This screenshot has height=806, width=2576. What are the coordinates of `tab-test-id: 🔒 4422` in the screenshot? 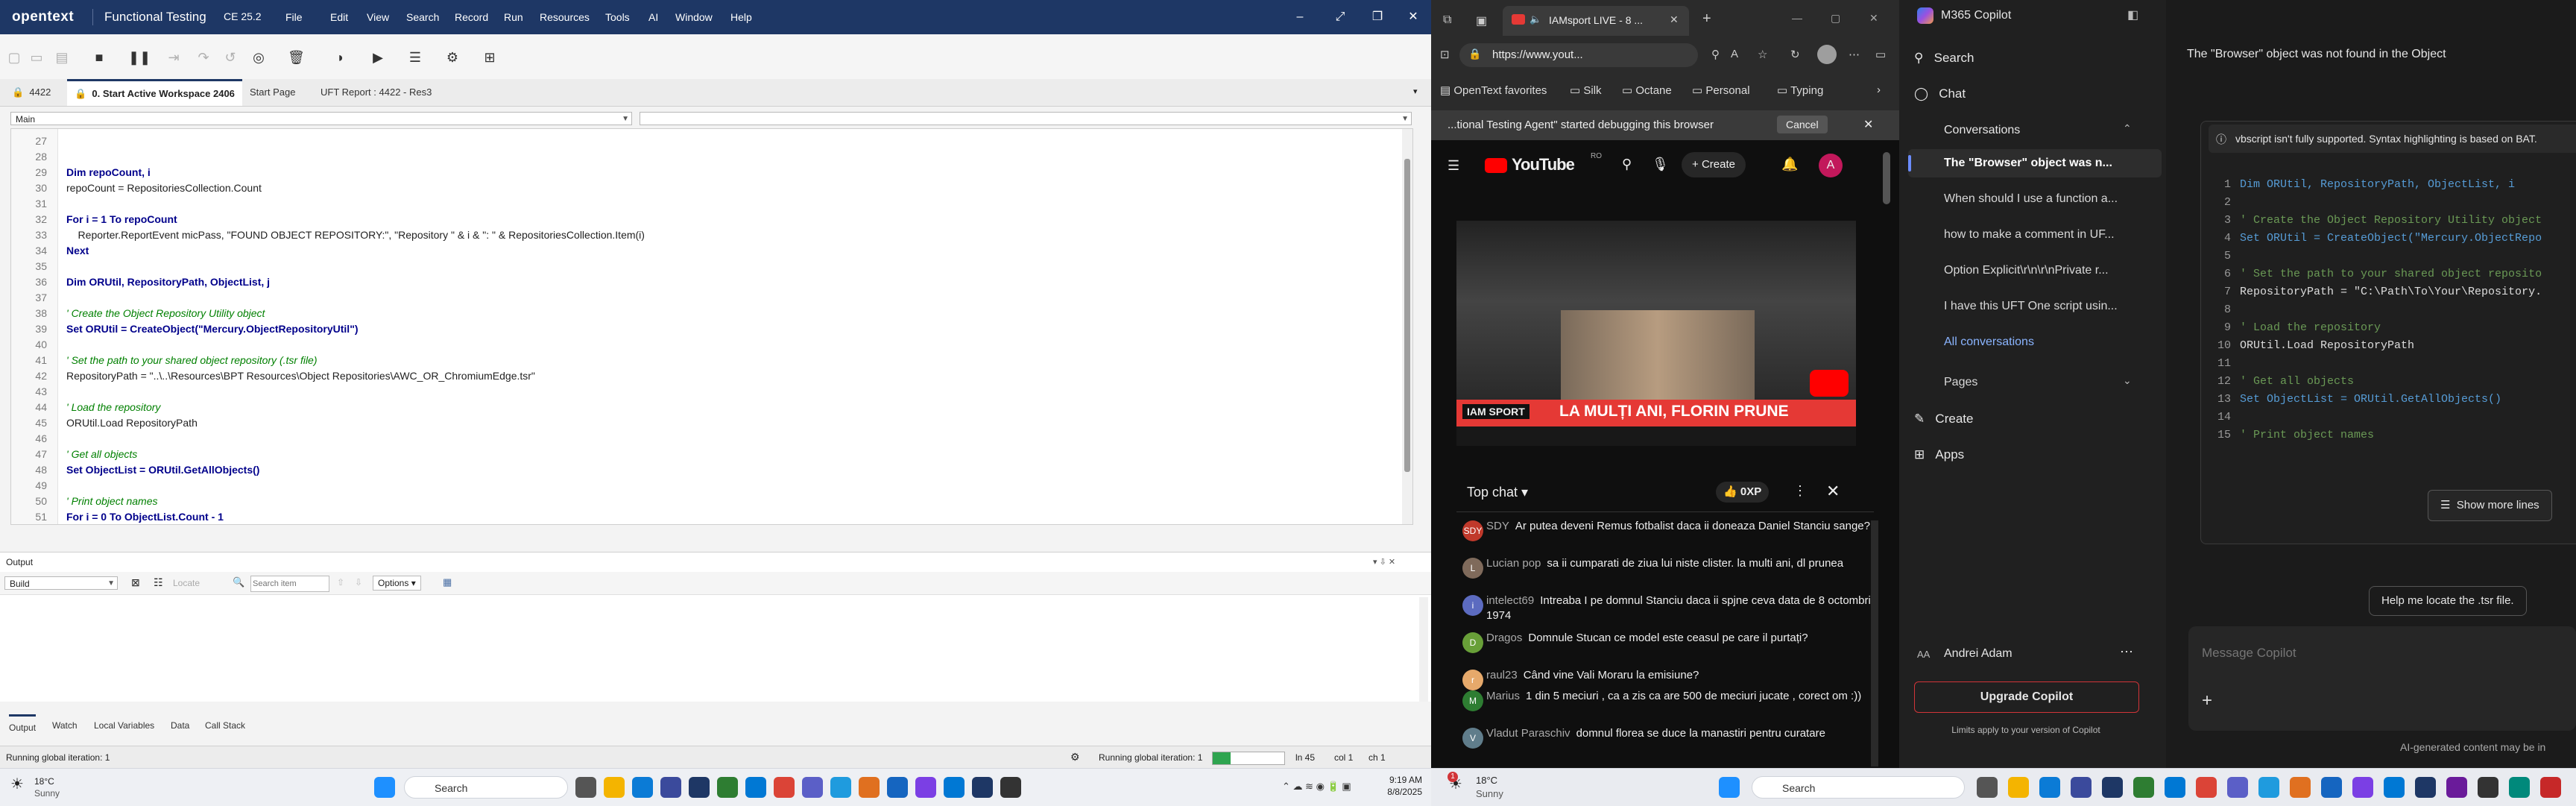 It's located at (31, 92).